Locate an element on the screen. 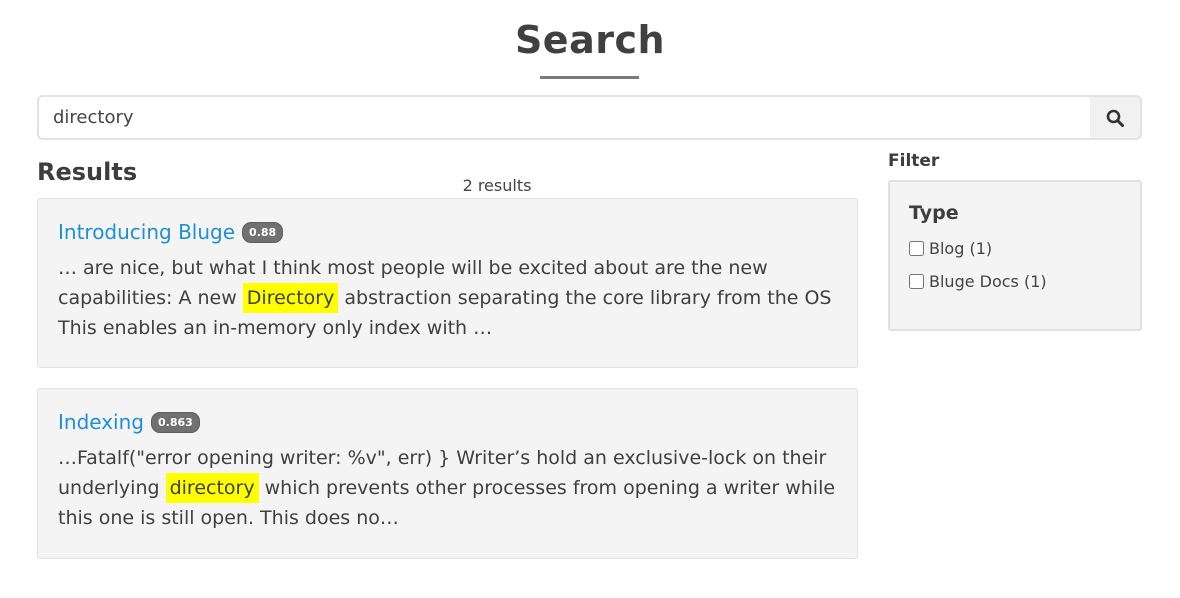  title-underline is located at coordinates (589, 77).